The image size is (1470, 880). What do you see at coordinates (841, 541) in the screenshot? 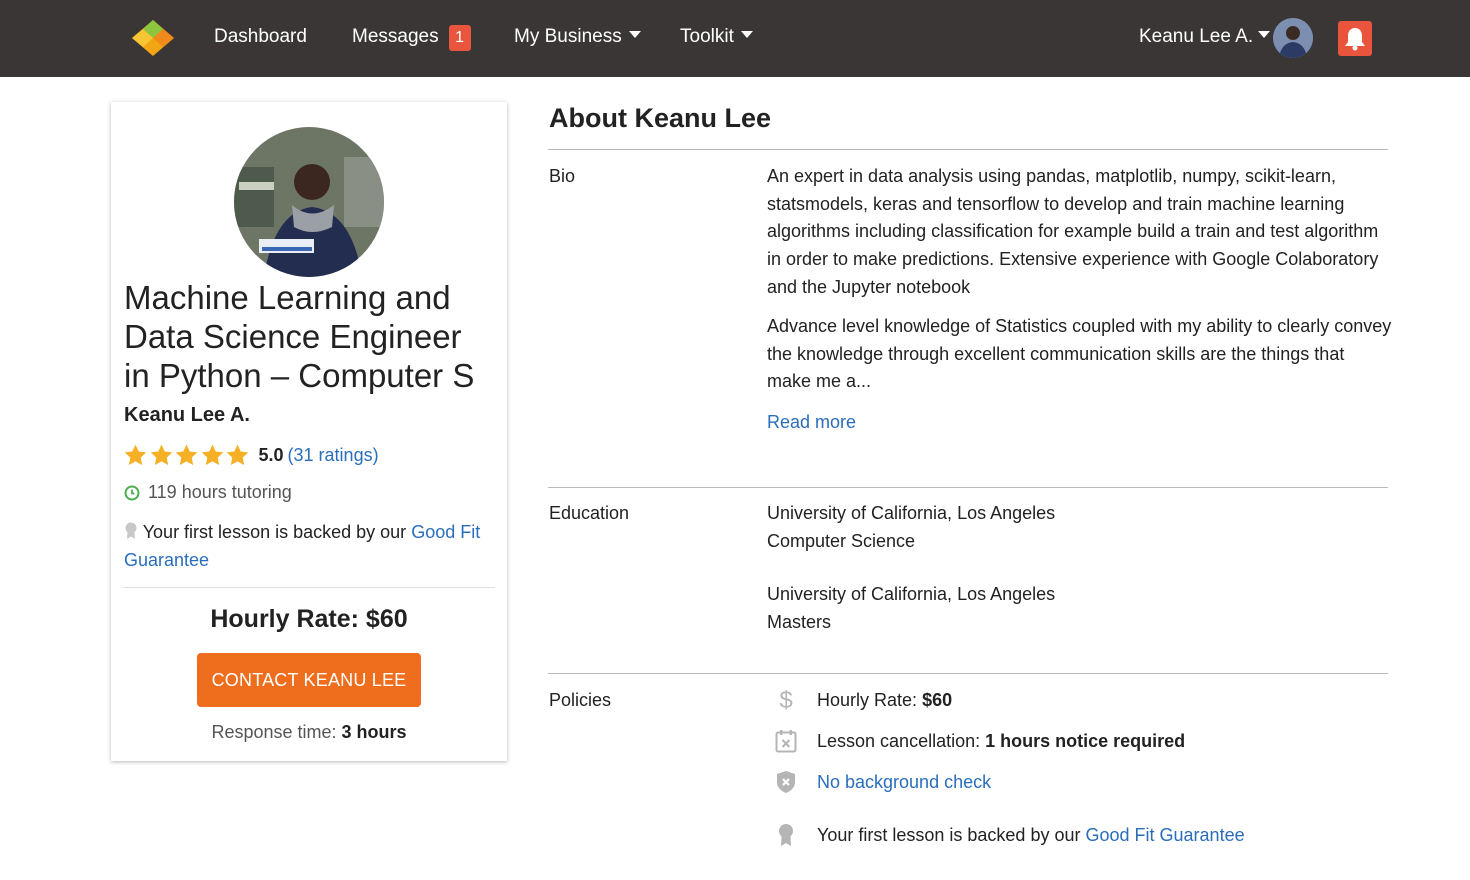
I see `education-degree: Computer Science` at bounding box center [841, 541].